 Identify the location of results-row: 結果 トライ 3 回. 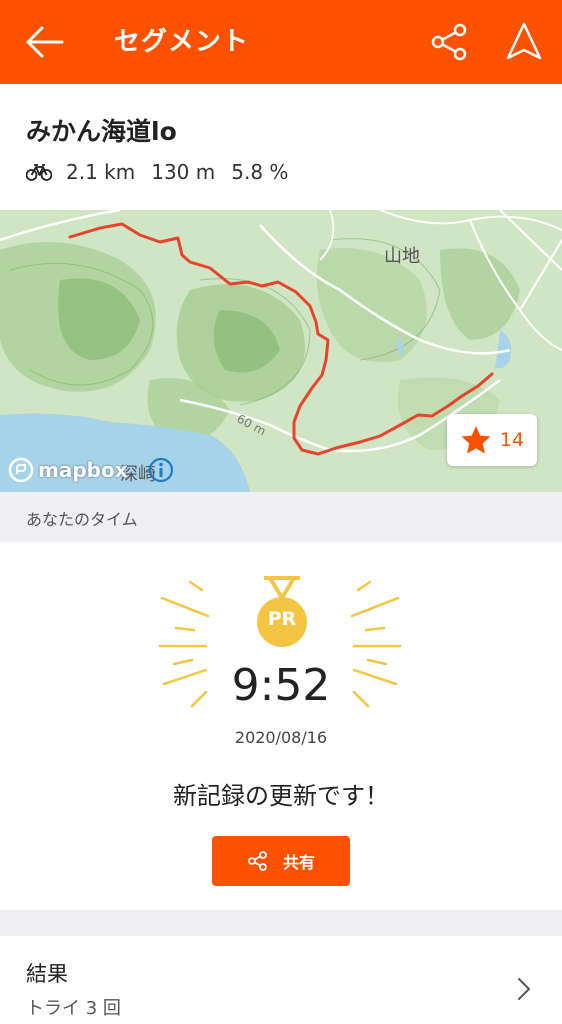
(281, 980).